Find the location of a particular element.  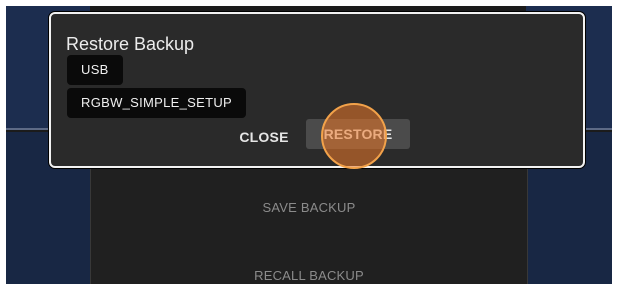

dialog-title: Restore Backup is located at coordinates (130, 44).